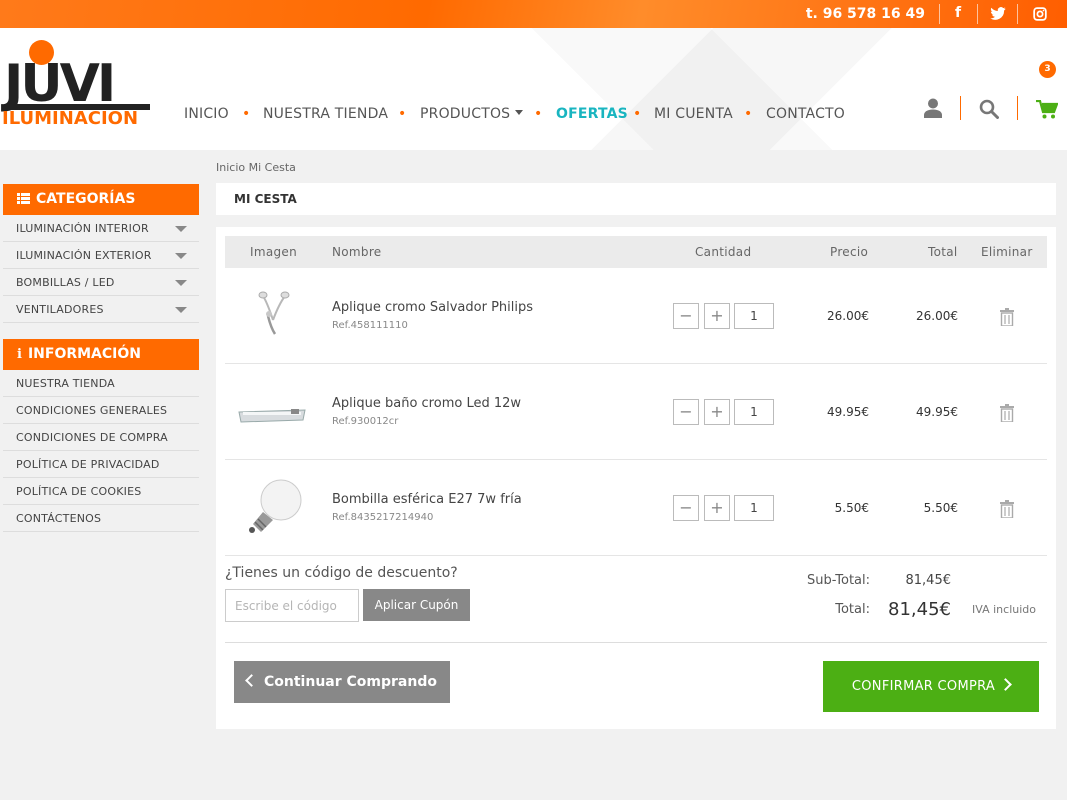 This screenshot has height=800, width=1067. What do you see at coordinates (636, 199) in the screenshot?
I see `page-title: MI CESTA` at bounding box center [636, 199].